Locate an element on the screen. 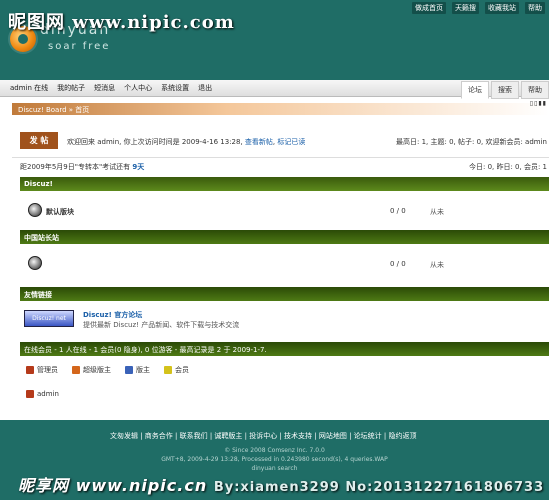  footer-copyright: © Since 2008 Comsenz Inc. 7.0.0 is located at coordinates (274, 450).